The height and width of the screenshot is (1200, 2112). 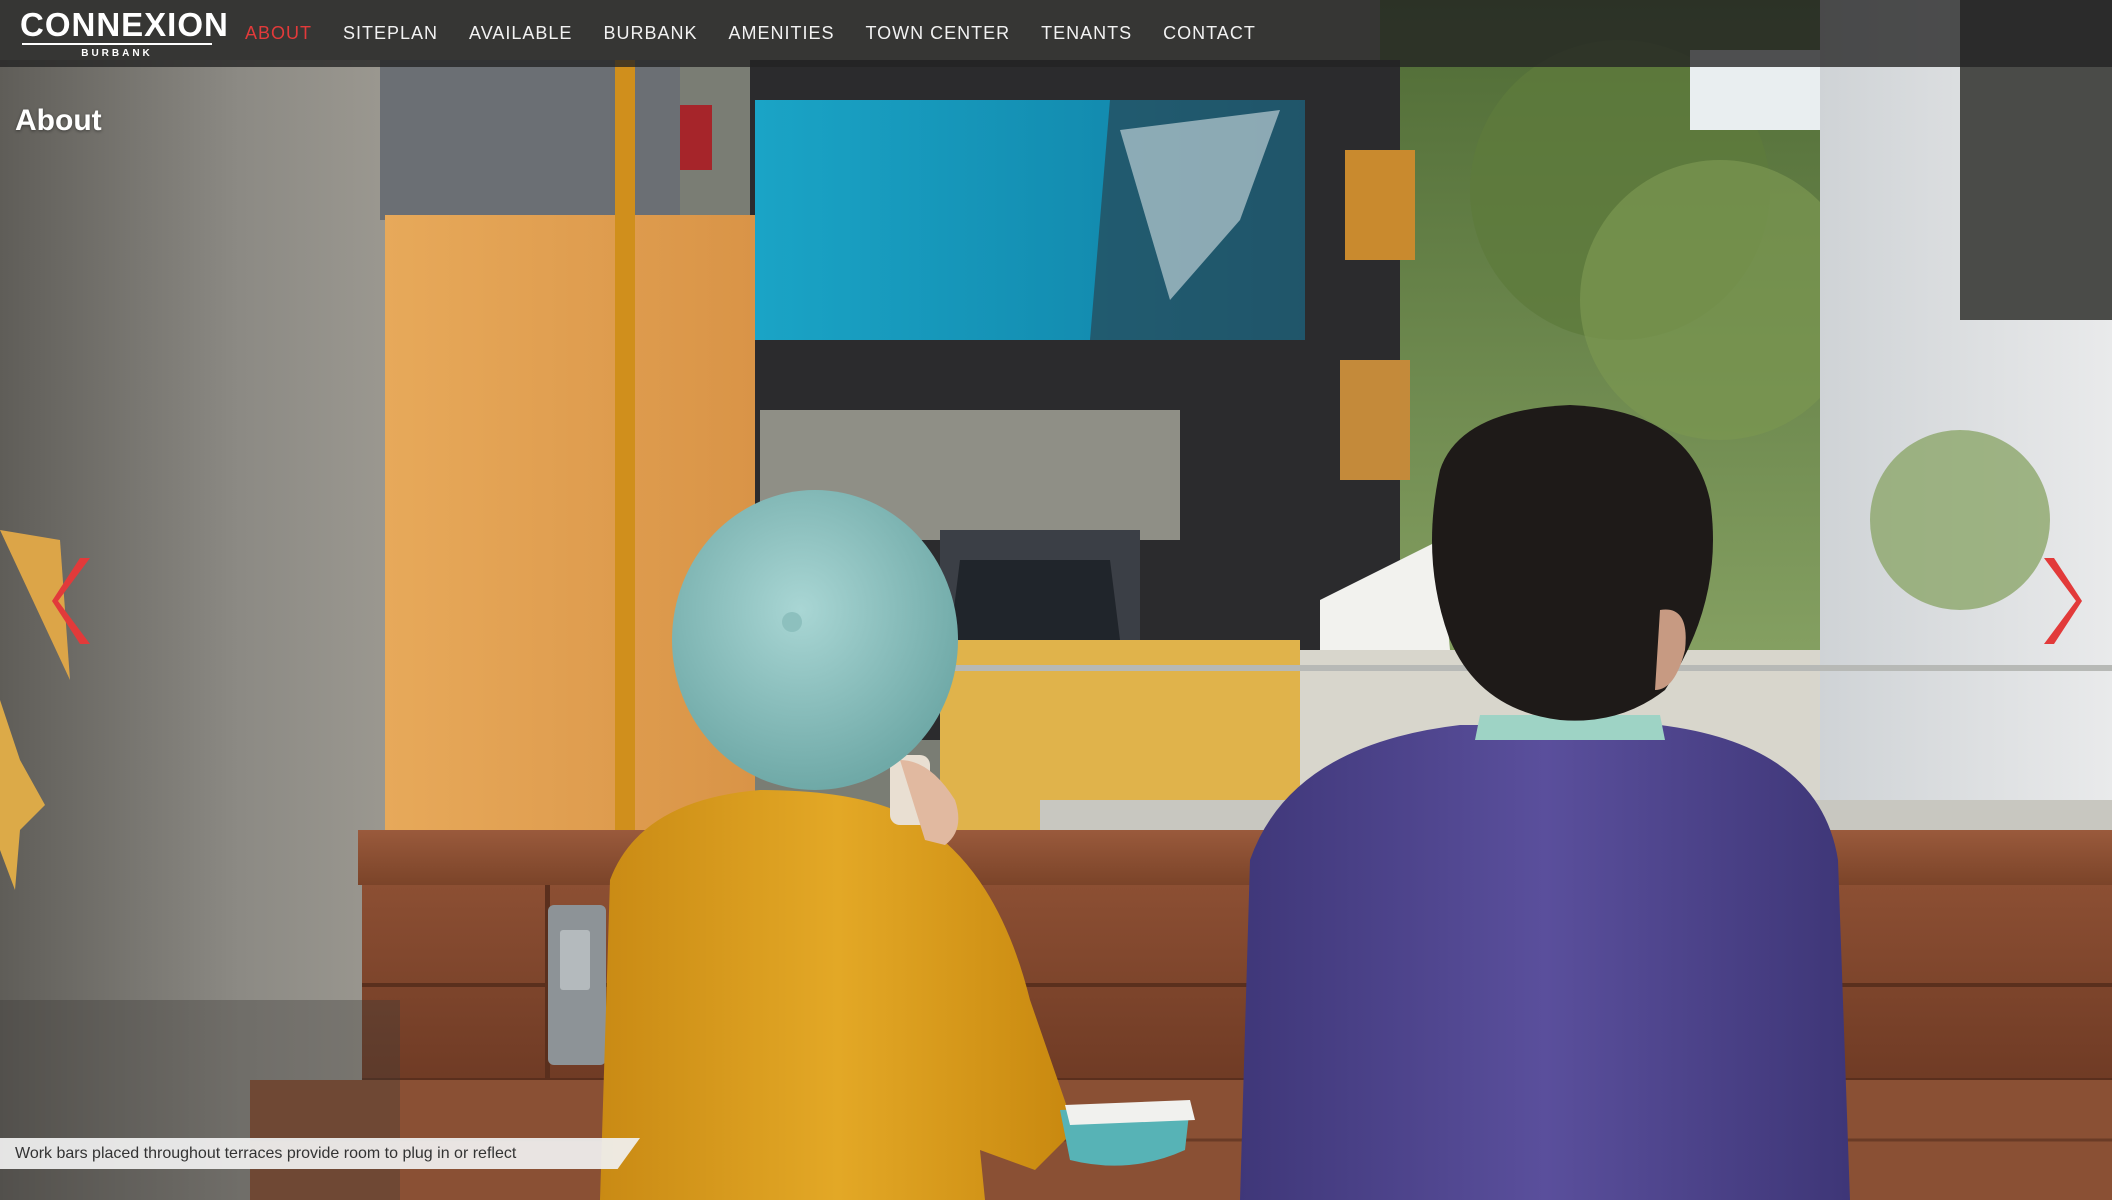 I want to click on nav-item-town-center: TOWN CENTER, so click(x=937, y=33).